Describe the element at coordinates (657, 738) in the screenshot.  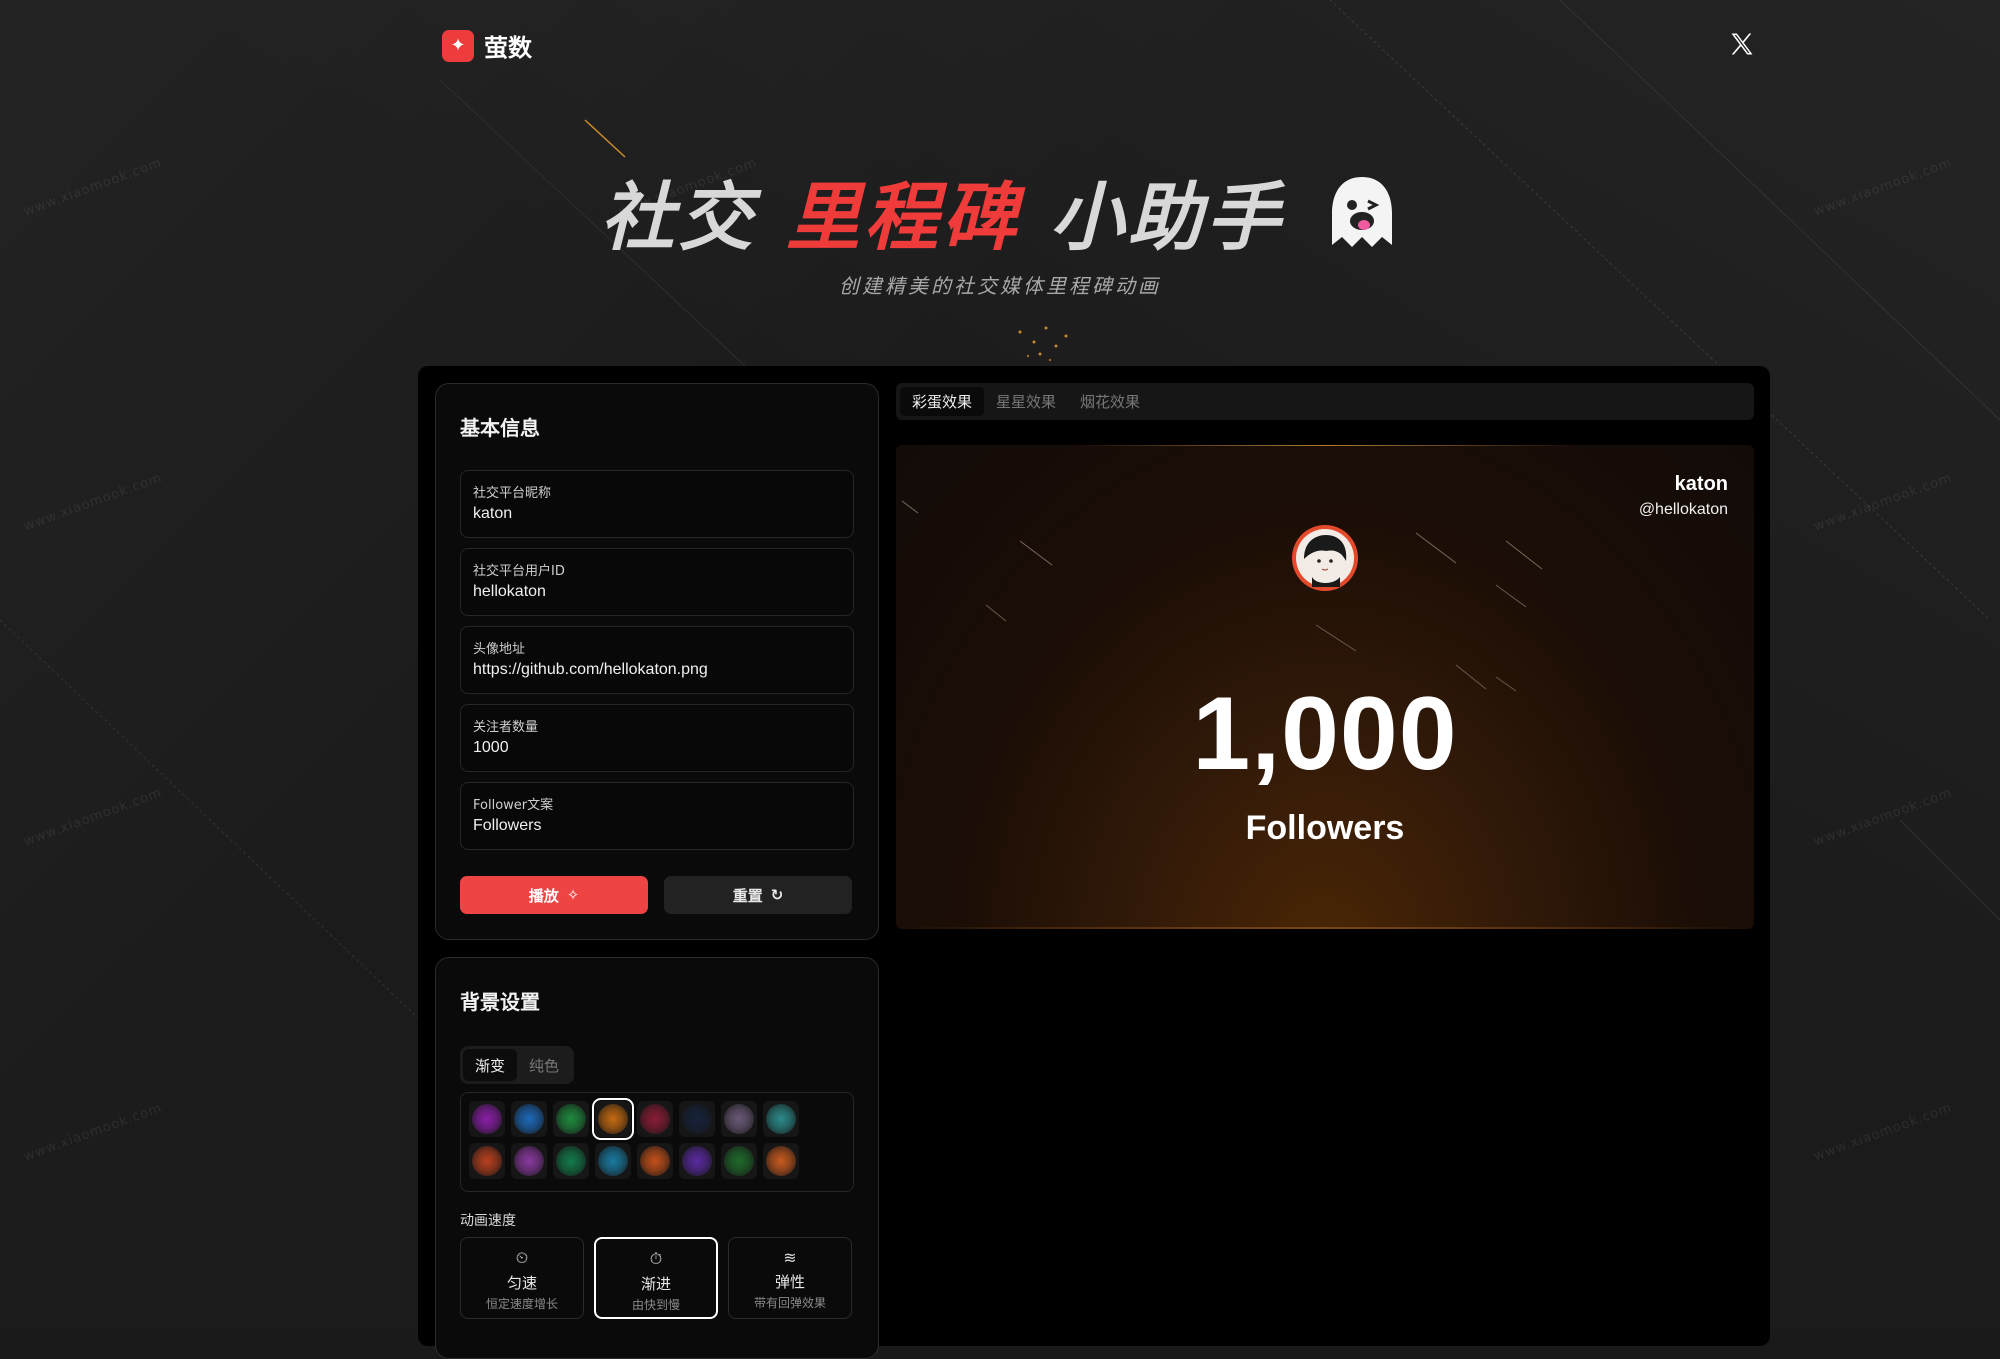
I see `follower-count-field: 关注者数量` at that location.